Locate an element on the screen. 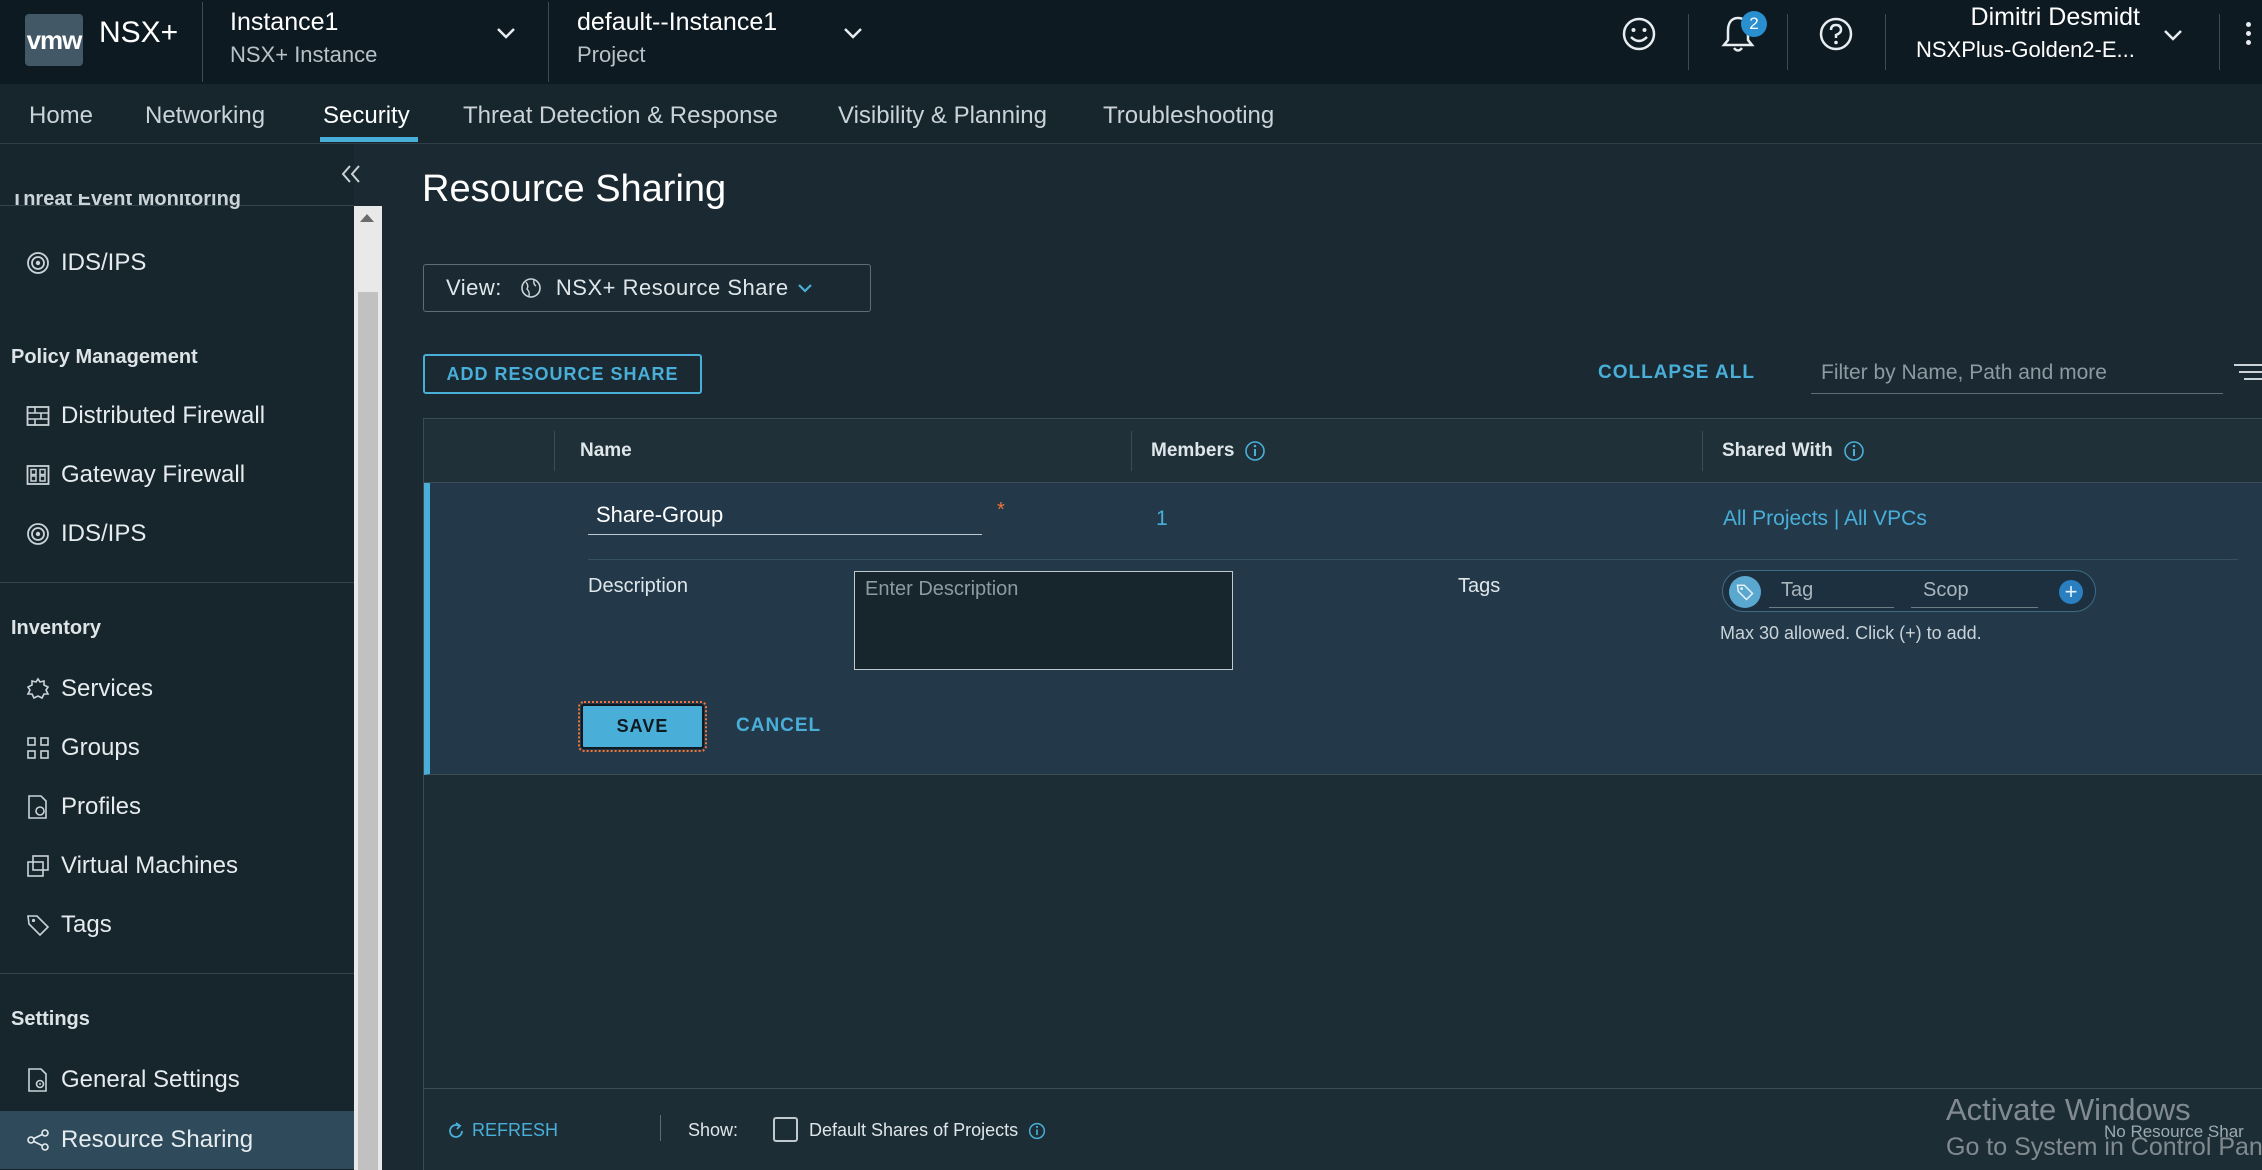 The width and height of the screenshot is (2262, 1170). refresh-button: REFRESH is located at coordinates (502, 1130).